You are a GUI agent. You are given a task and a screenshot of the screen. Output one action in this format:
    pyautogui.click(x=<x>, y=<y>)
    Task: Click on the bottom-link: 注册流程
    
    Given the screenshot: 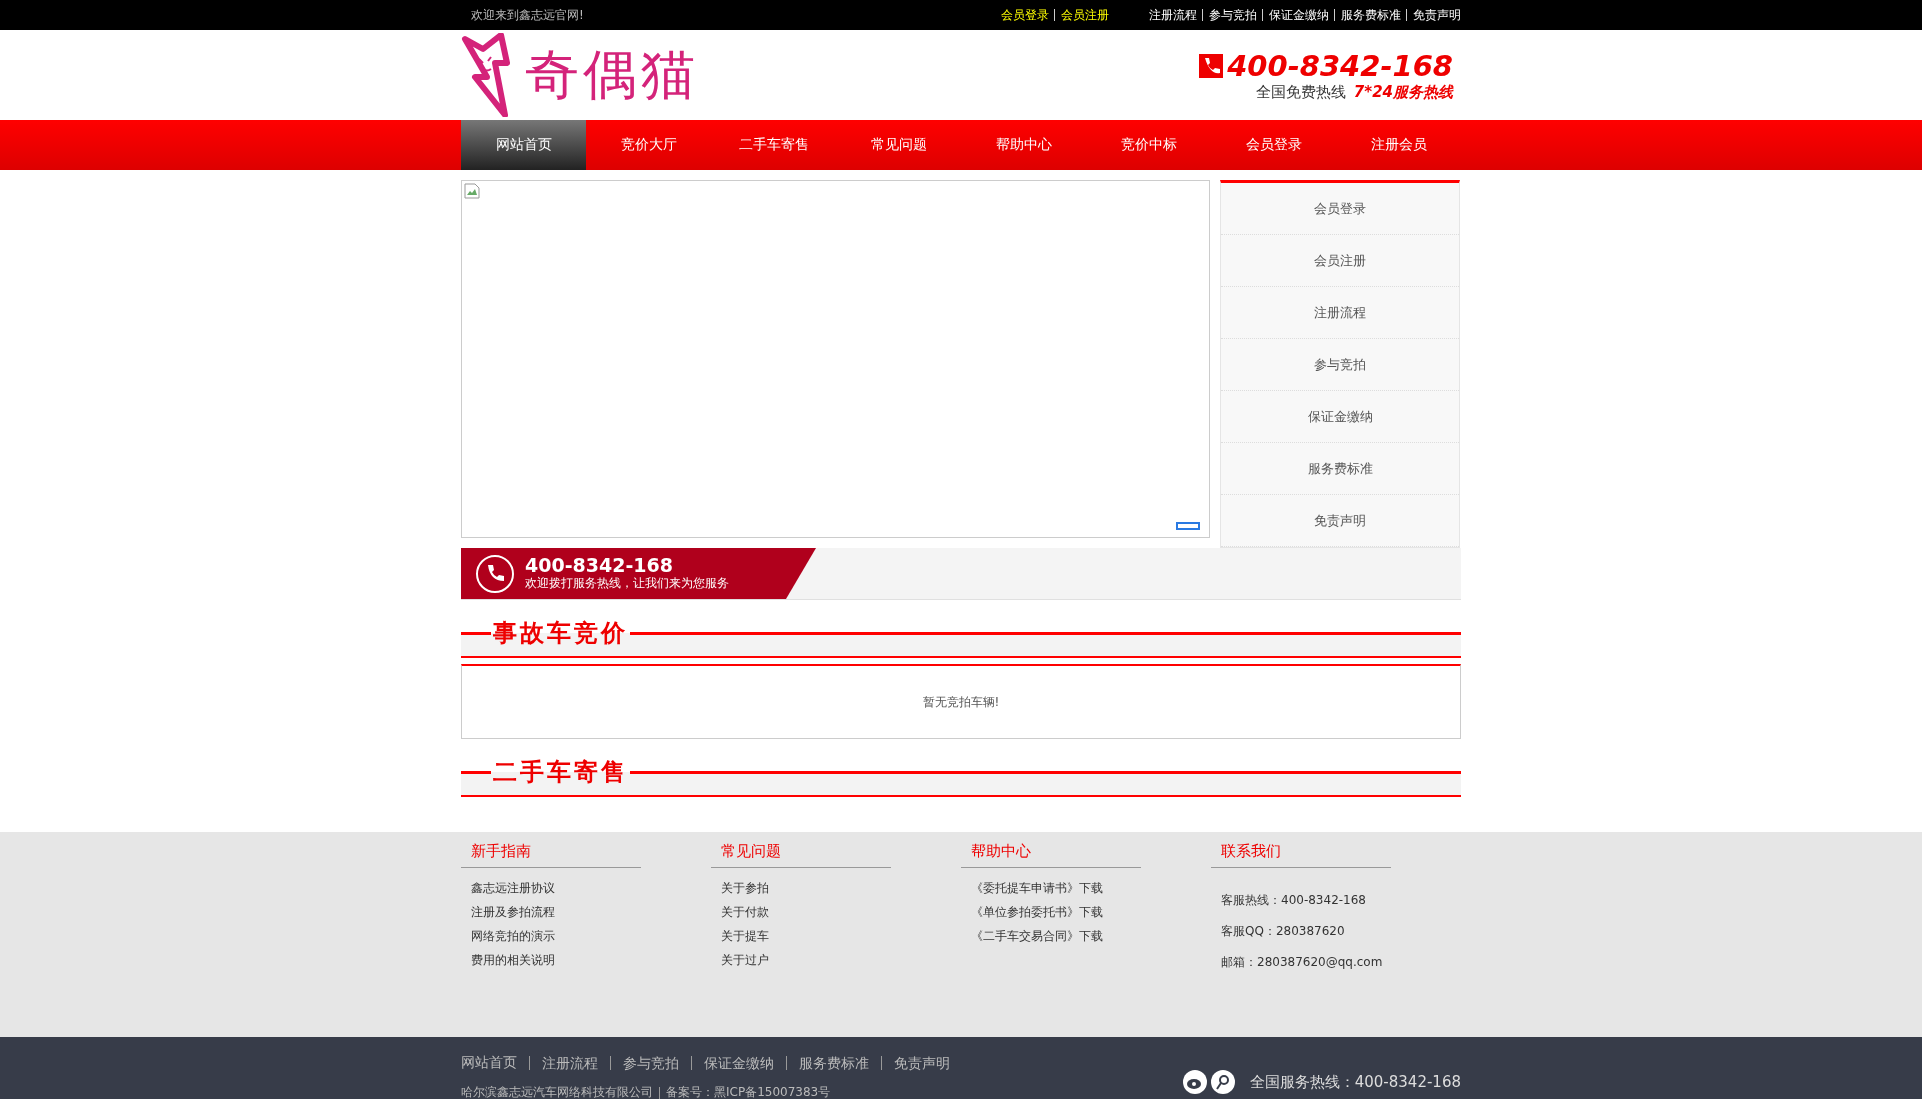 What is the action you would take?
    pyautogui.click(x=563, y=1063)
    